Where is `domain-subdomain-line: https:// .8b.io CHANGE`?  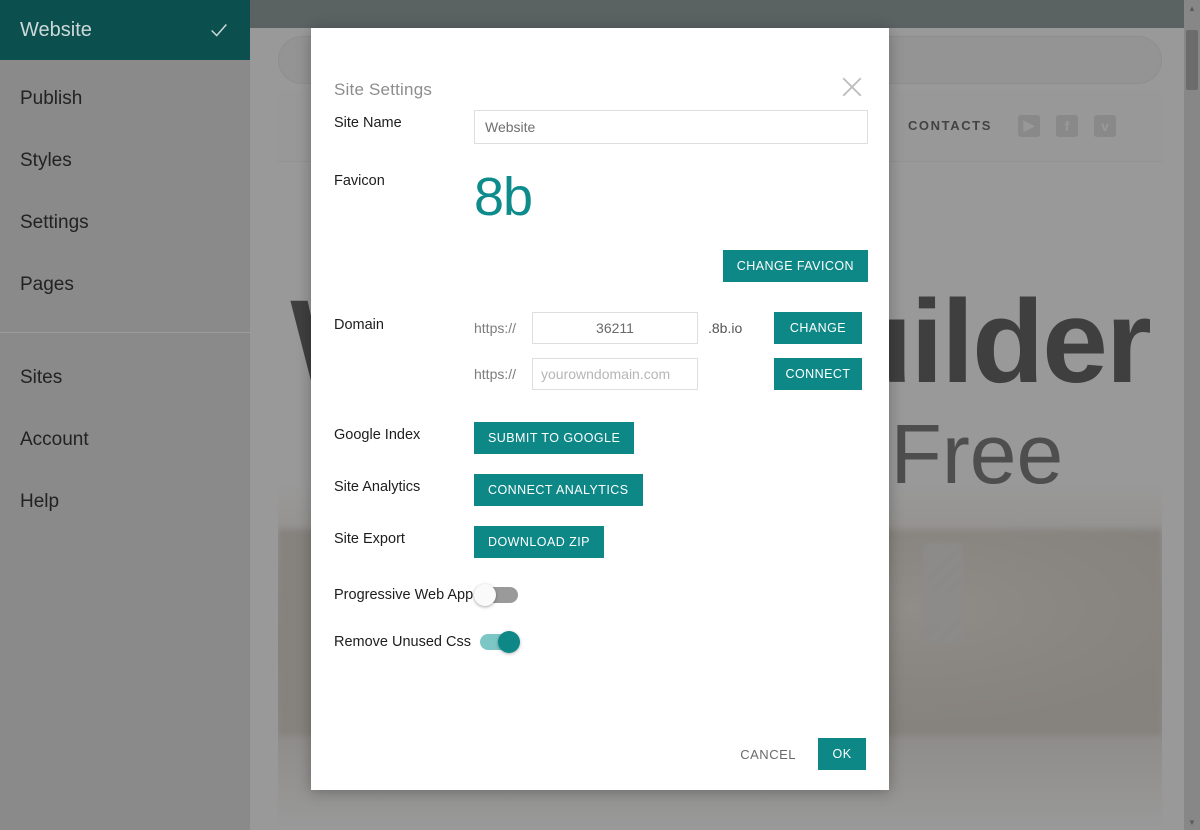 domain-subdomain-line: https:// .8b.io CHANGE is located at coordinates (670, 328).